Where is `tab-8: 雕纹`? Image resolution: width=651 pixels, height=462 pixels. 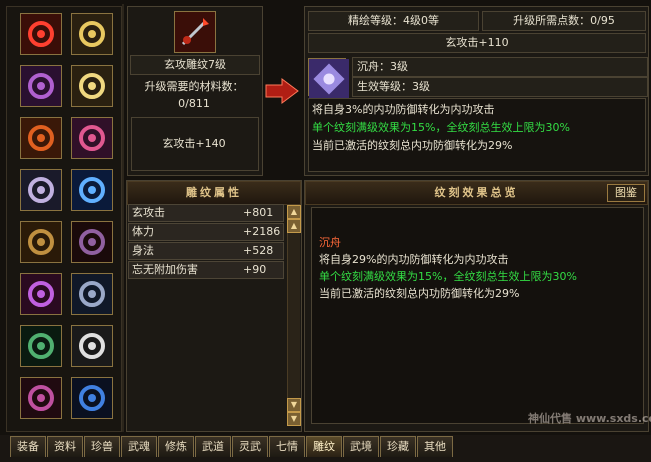 tab-8: 雕纹 is located at coordinates (324, 446).